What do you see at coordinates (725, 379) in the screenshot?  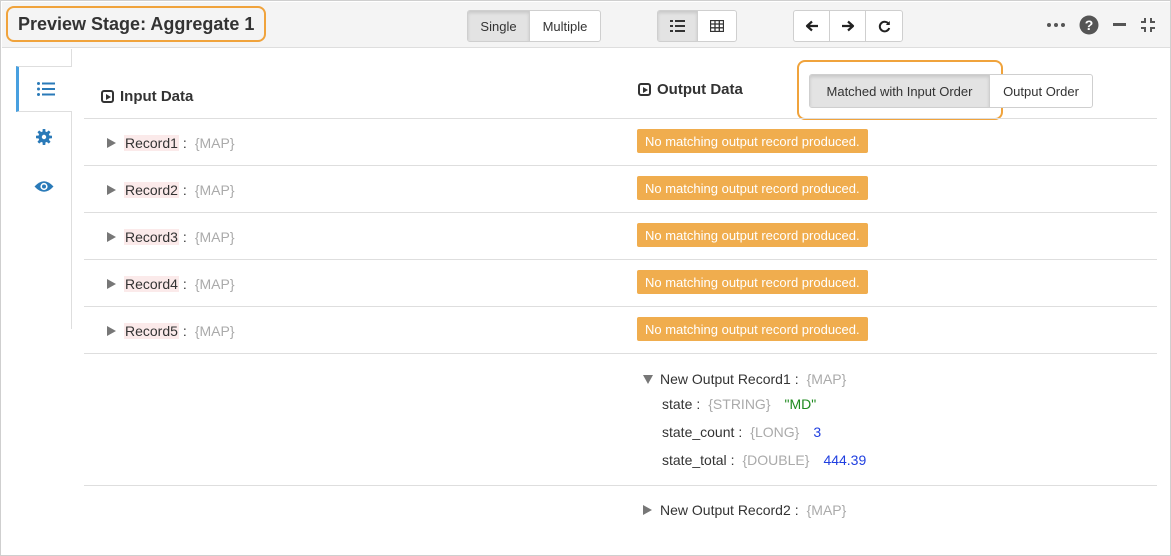 I see `record-name: New Output Record1` at bounding box center [725, 379].